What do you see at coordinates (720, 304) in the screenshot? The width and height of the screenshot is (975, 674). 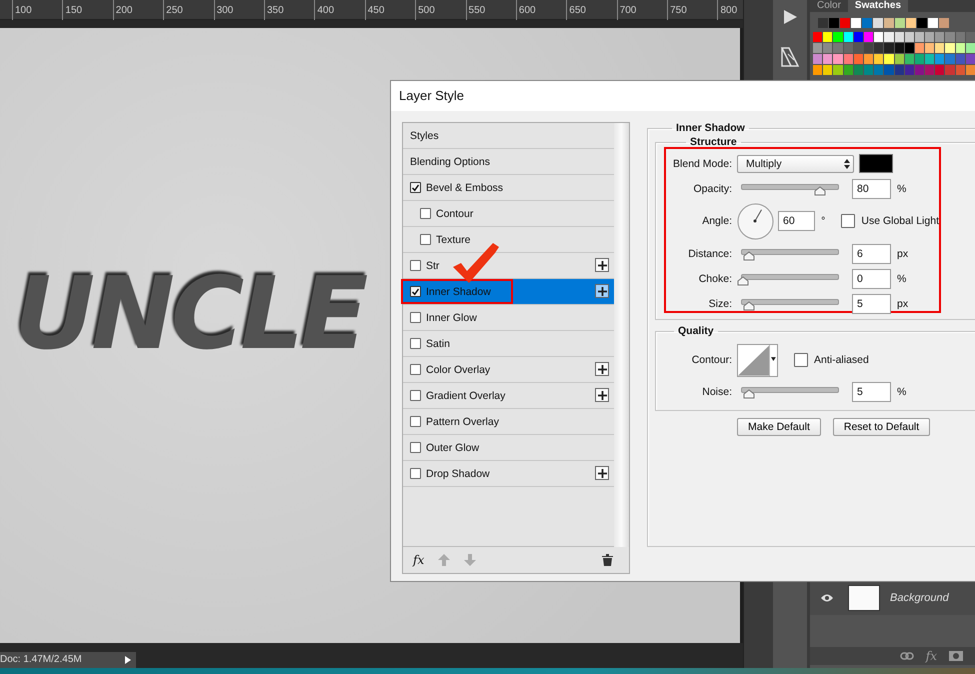 I see `field-label: Size:` at bounding box center [720, 304].